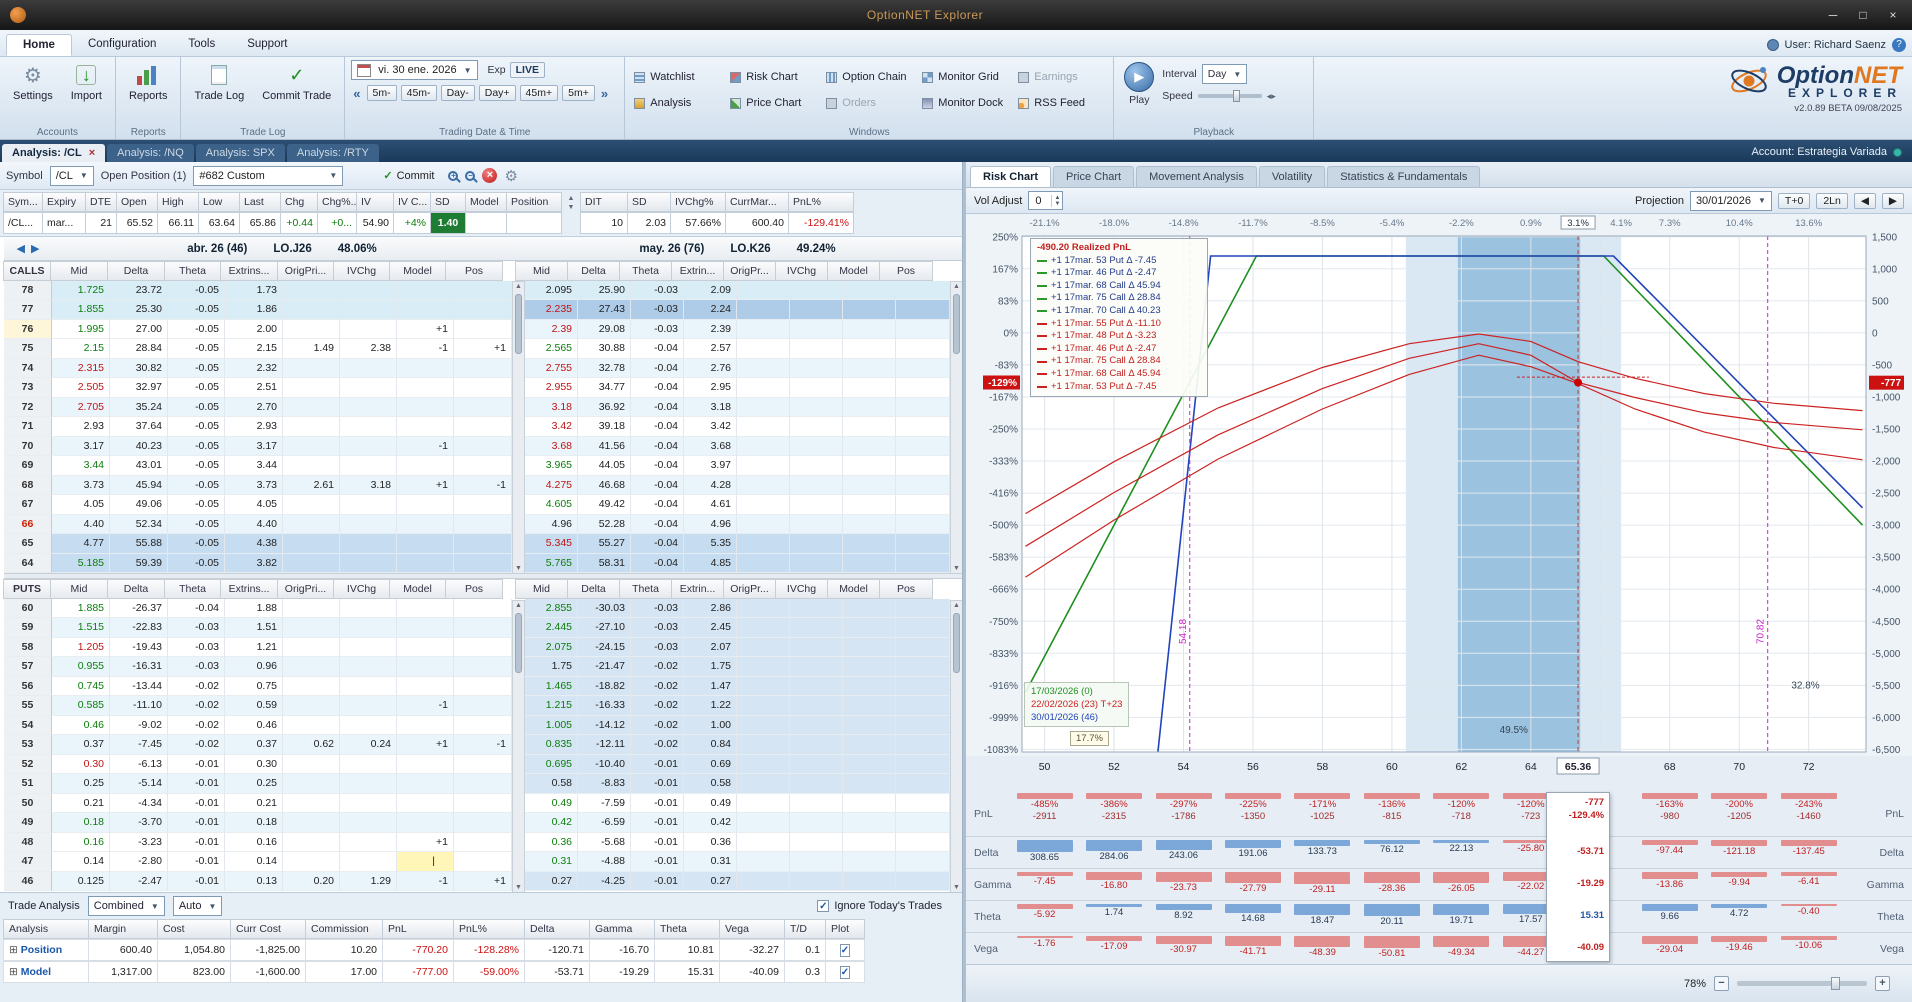 Image resolution: width=1912 pixels, height=1002 pixels. Describe the element at coordinates (1011, 176) in the screenshot. I see `rp-tab-risk-chart: Risk Chart` at that location.